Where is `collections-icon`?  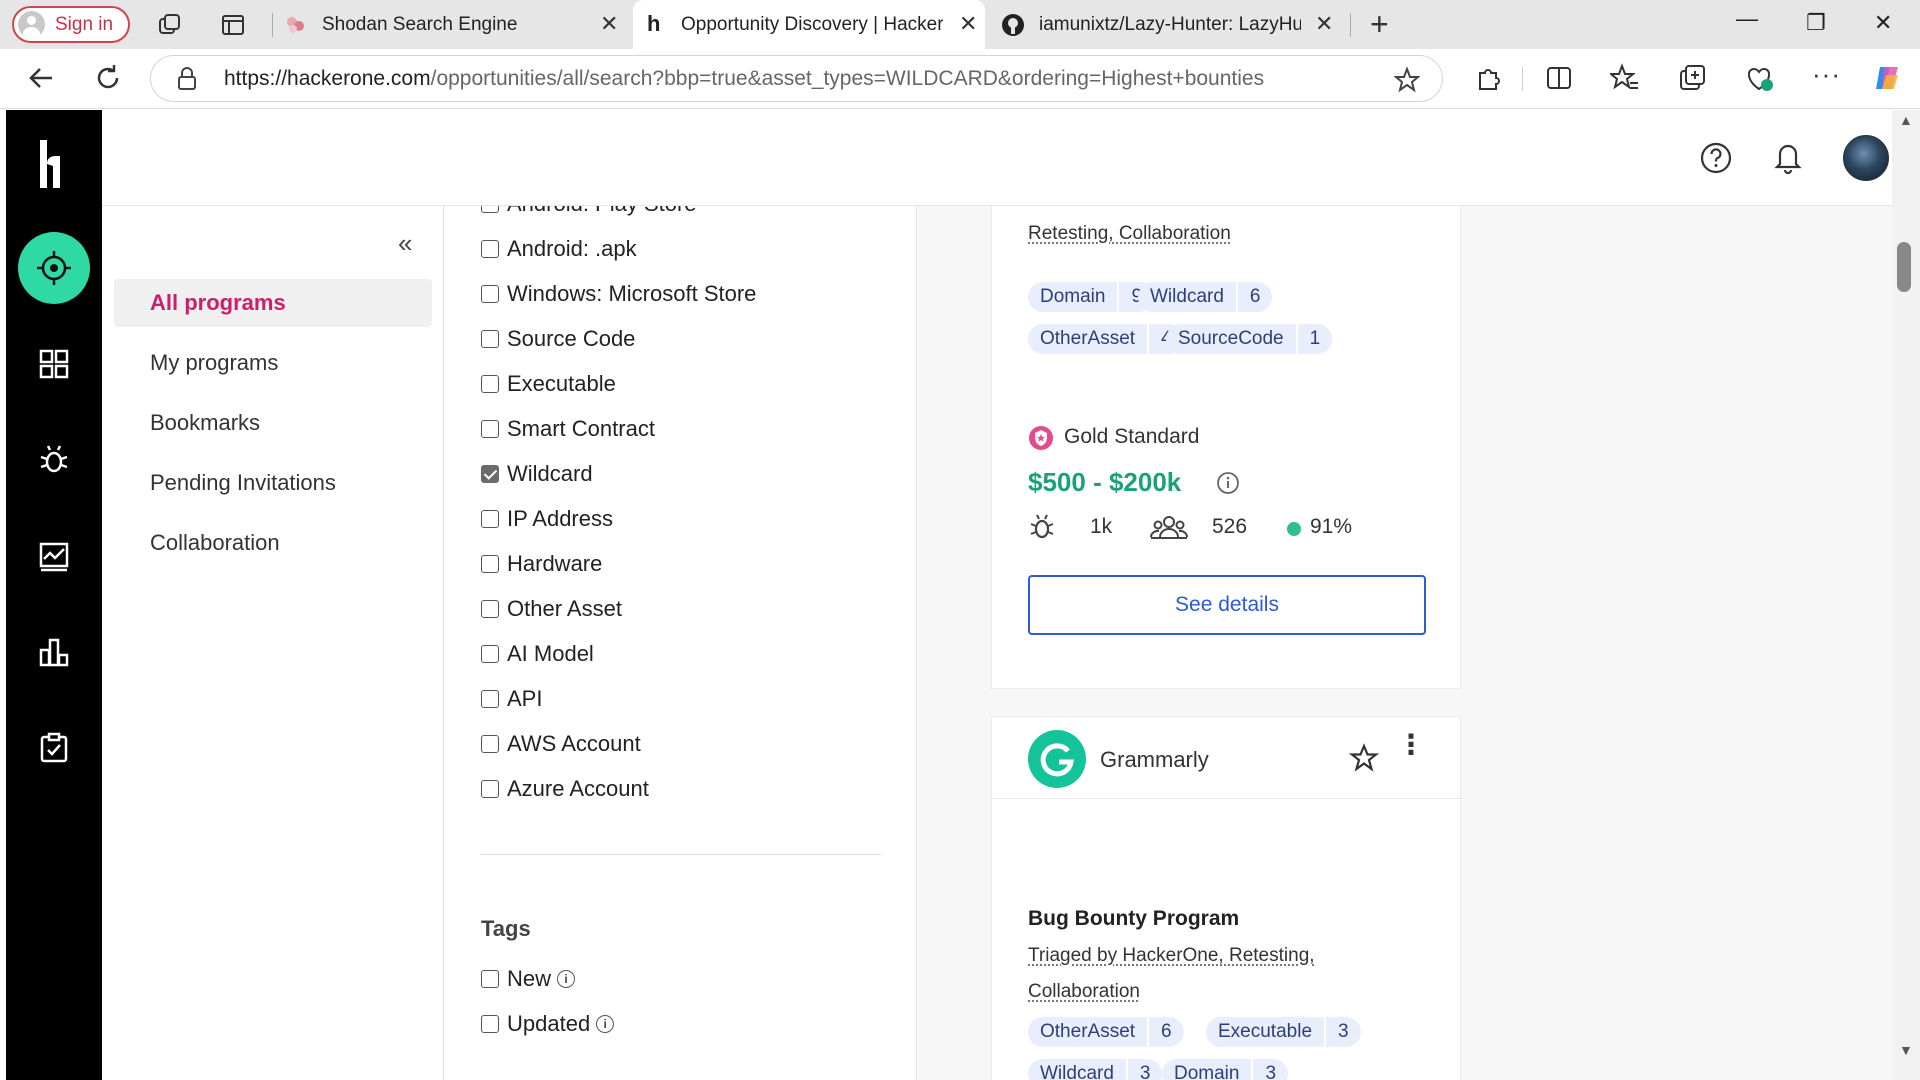 collections-icon is located at coordinates (1692, 78).